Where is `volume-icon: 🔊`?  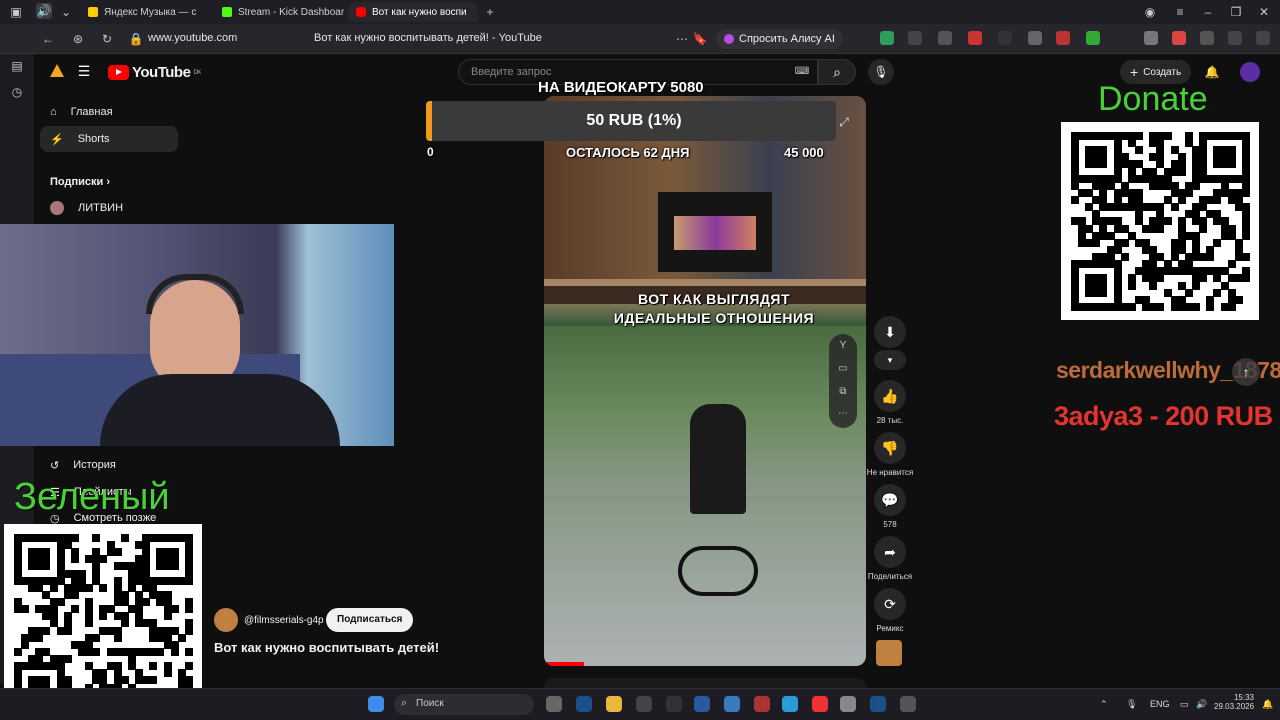 volume-icon: 🔊 is located at coordinates (1201, 704).